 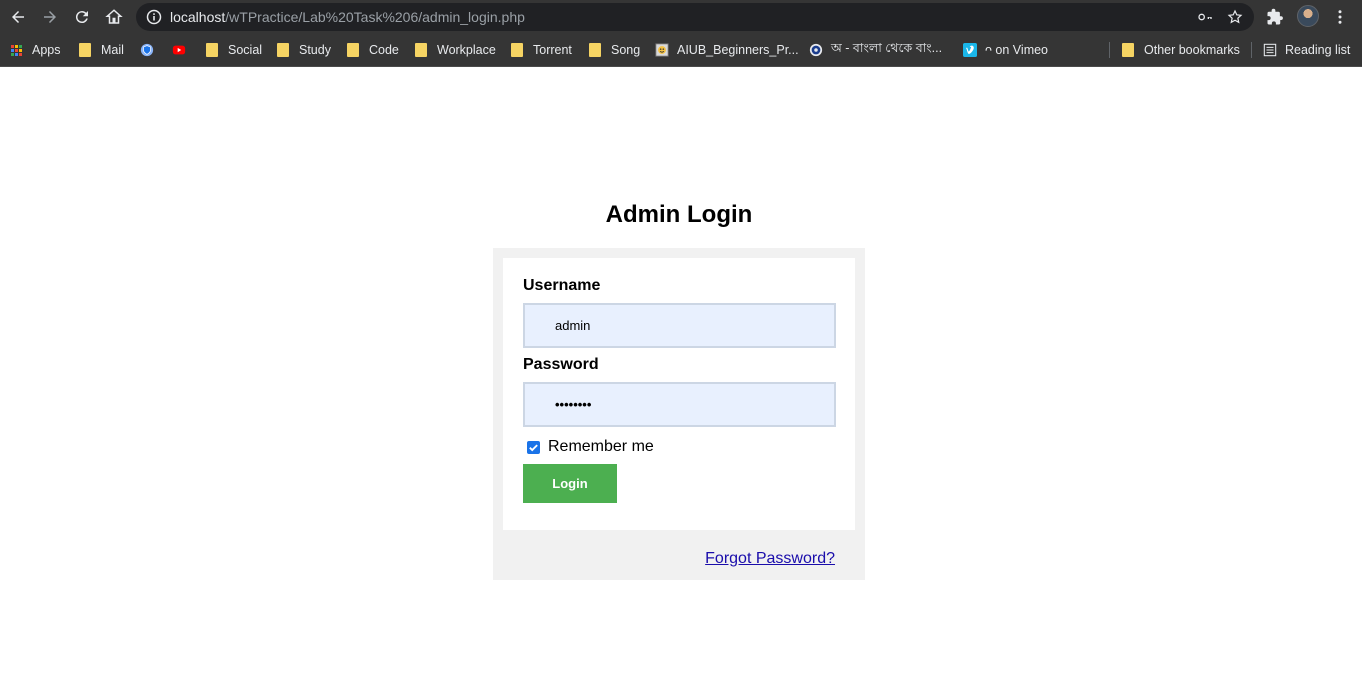 I want to click on bookmark-youtube, so click(x=183, y=50).